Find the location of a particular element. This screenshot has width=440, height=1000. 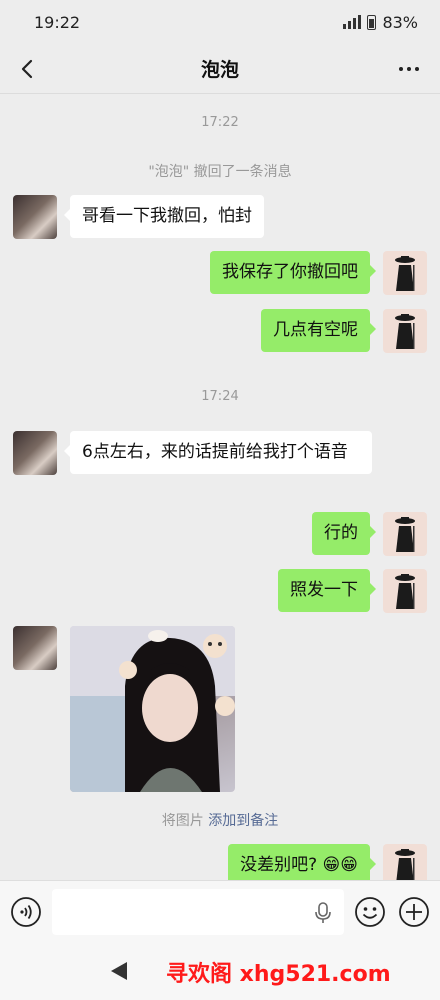

plus-circle-icon is located at coordinates (414, 912).